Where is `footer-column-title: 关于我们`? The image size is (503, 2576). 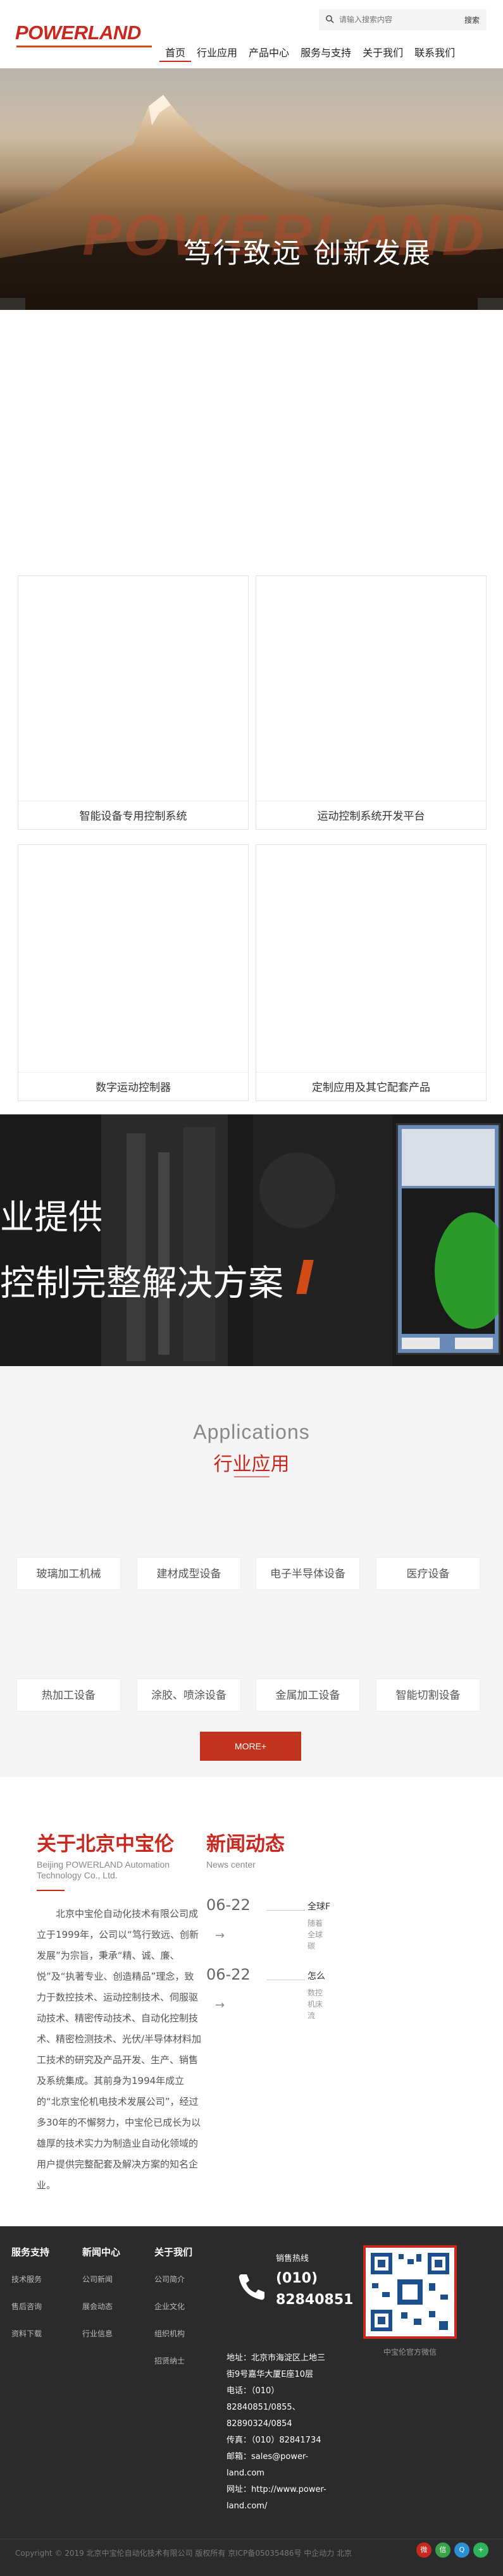 footer-column-title: 关于我们 is located at coordinates (174, 2252).